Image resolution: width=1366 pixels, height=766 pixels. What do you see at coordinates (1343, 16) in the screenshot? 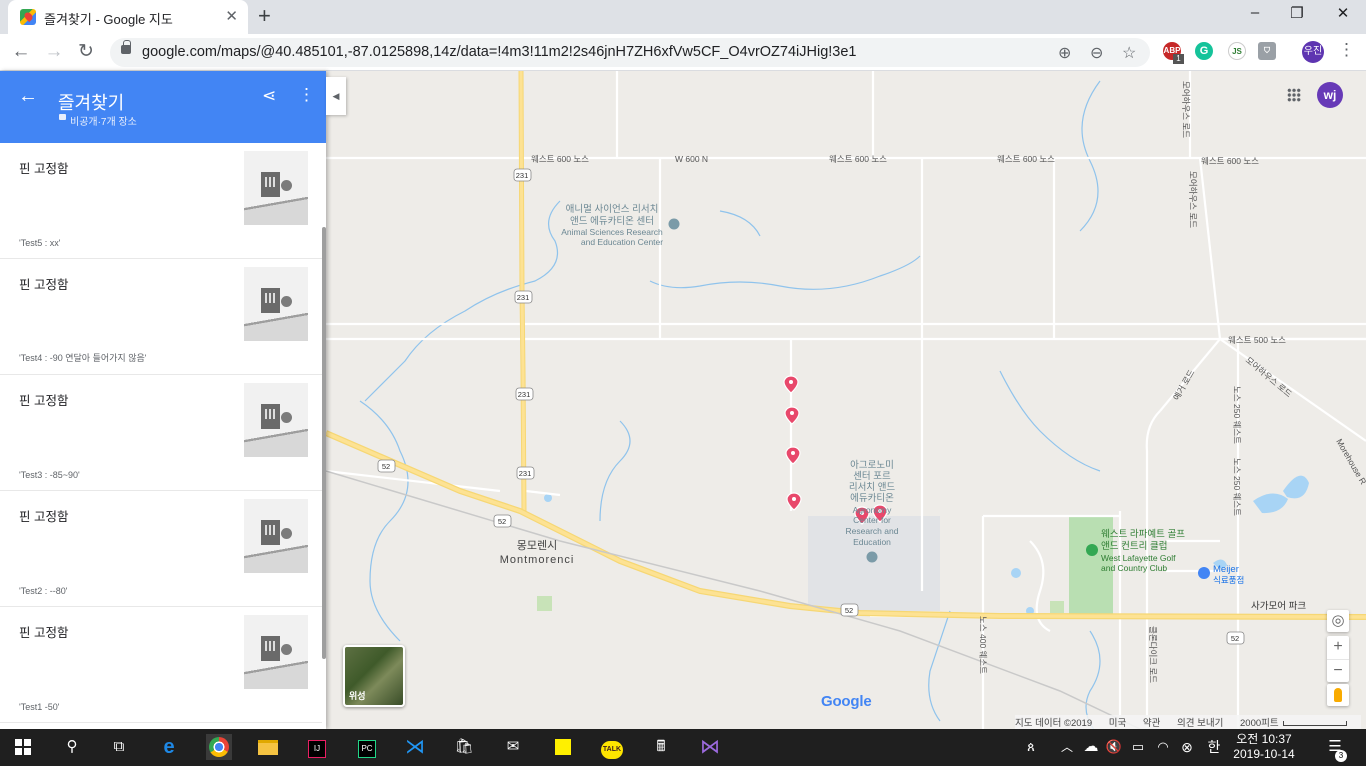
I see `close-window-icon: ✕` at bounding box center [1343, 16].